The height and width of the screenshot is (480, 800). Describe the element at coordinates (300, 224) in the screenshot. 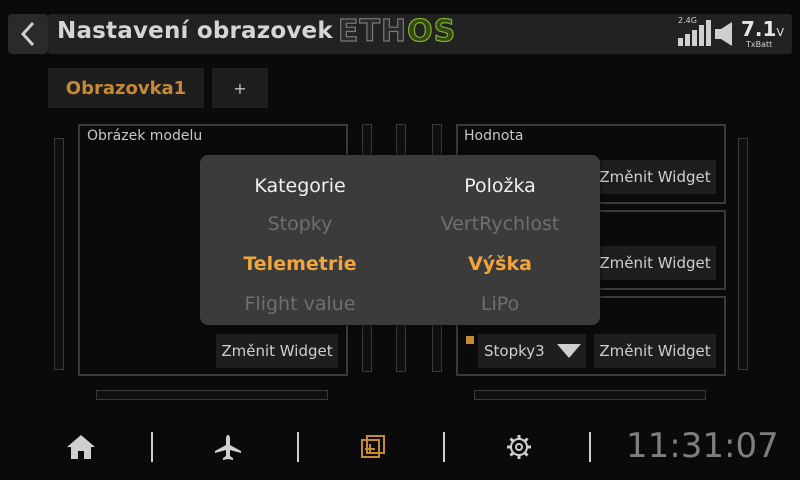

I see `category-option: Stopky` at that location.